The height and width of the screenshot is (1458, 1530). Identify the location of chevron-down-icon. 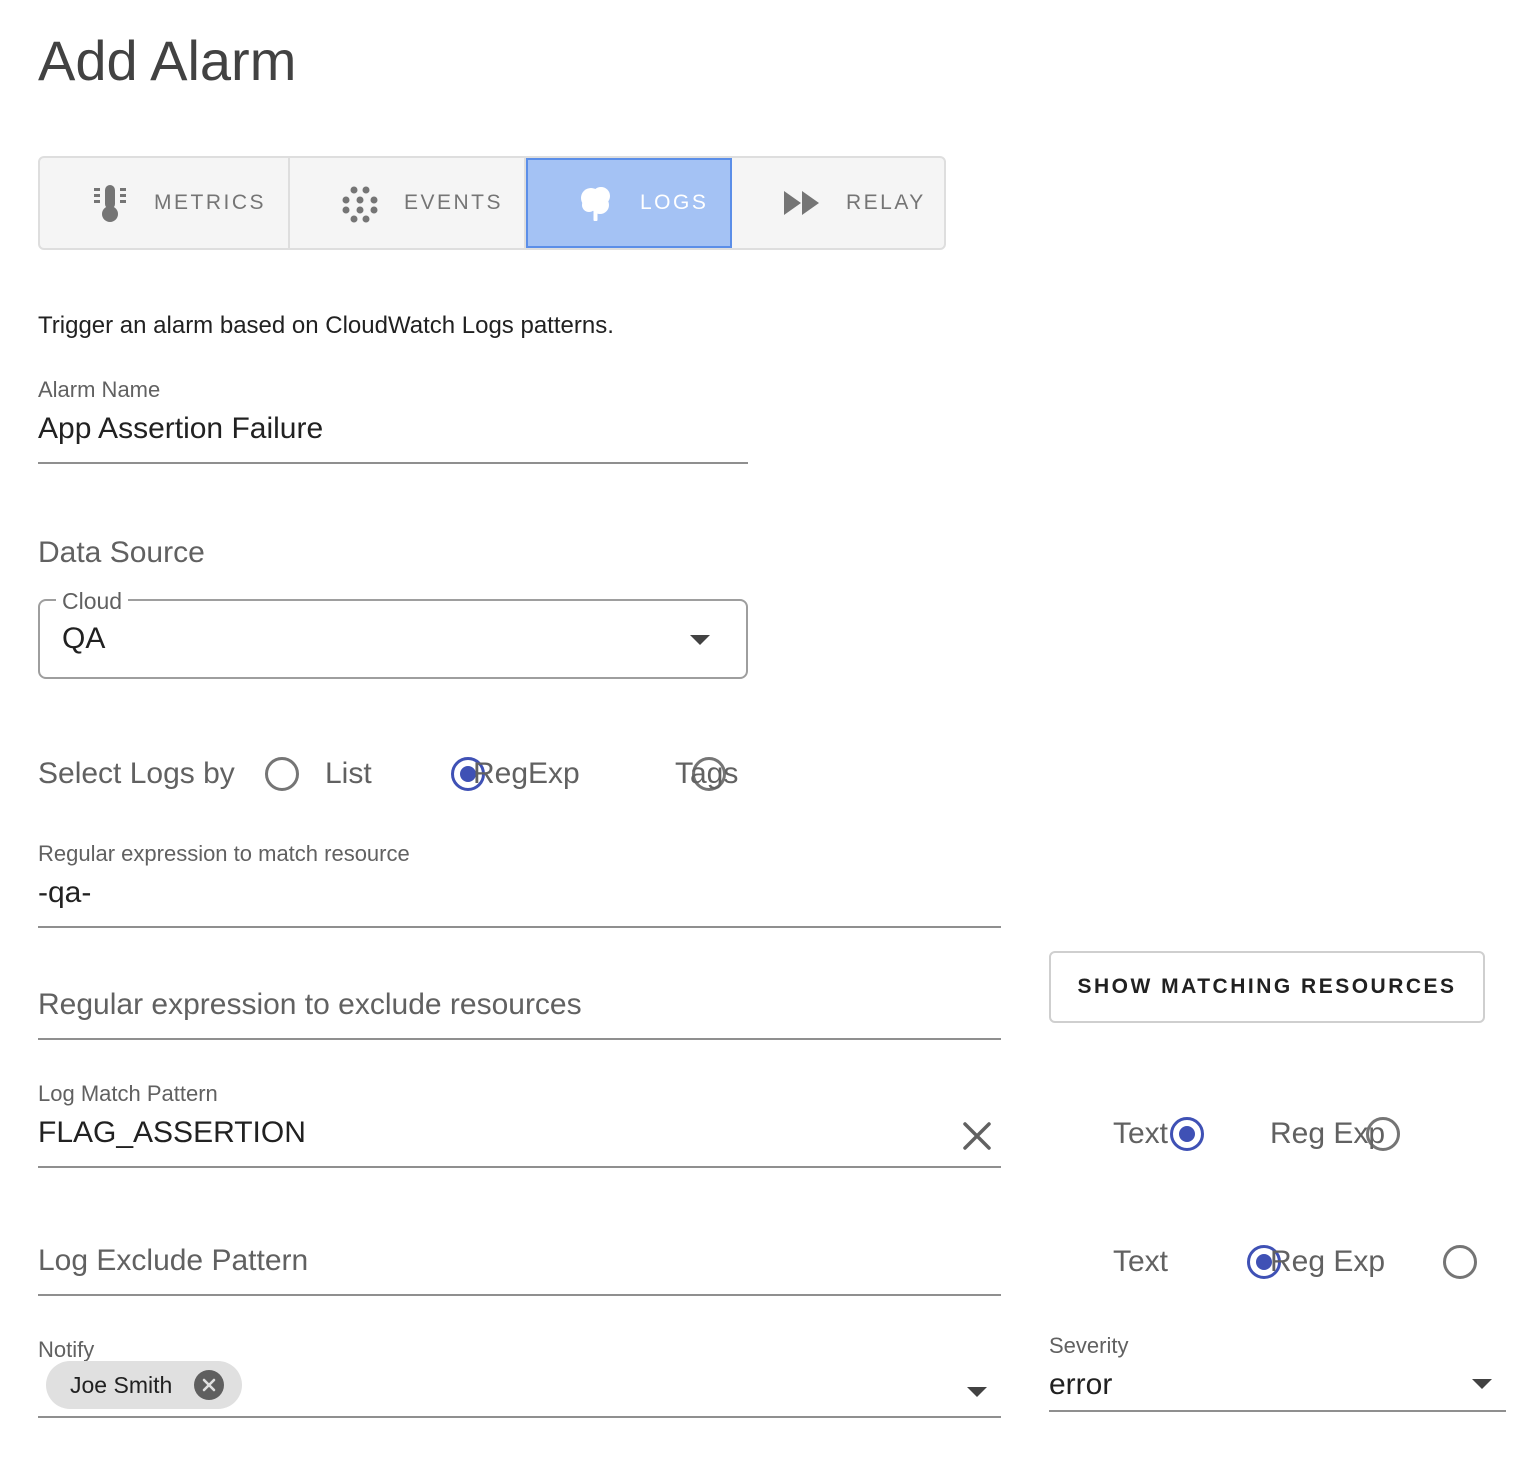
(700, 640).